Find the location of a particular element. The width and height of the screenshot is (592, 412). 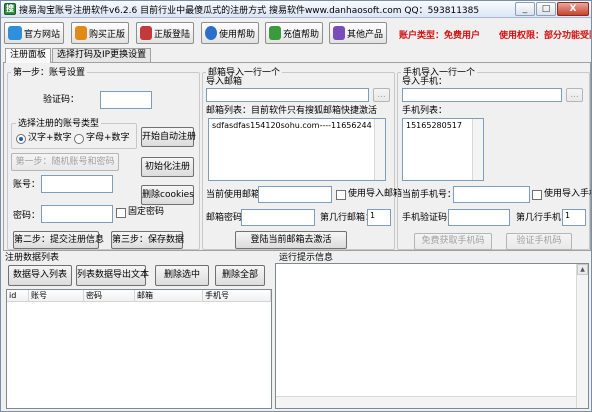

account-type-group: 选择注册的账号类型 汉字+数字 字母+数字 is located at coordinates (74, 134).